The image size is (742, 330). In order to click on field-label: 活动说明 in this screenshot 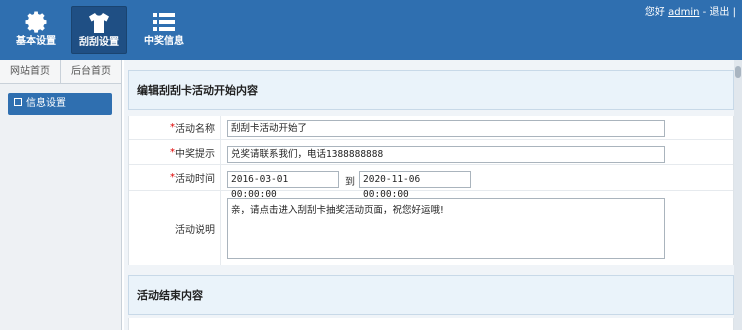, I will do `click(175, 228)`.